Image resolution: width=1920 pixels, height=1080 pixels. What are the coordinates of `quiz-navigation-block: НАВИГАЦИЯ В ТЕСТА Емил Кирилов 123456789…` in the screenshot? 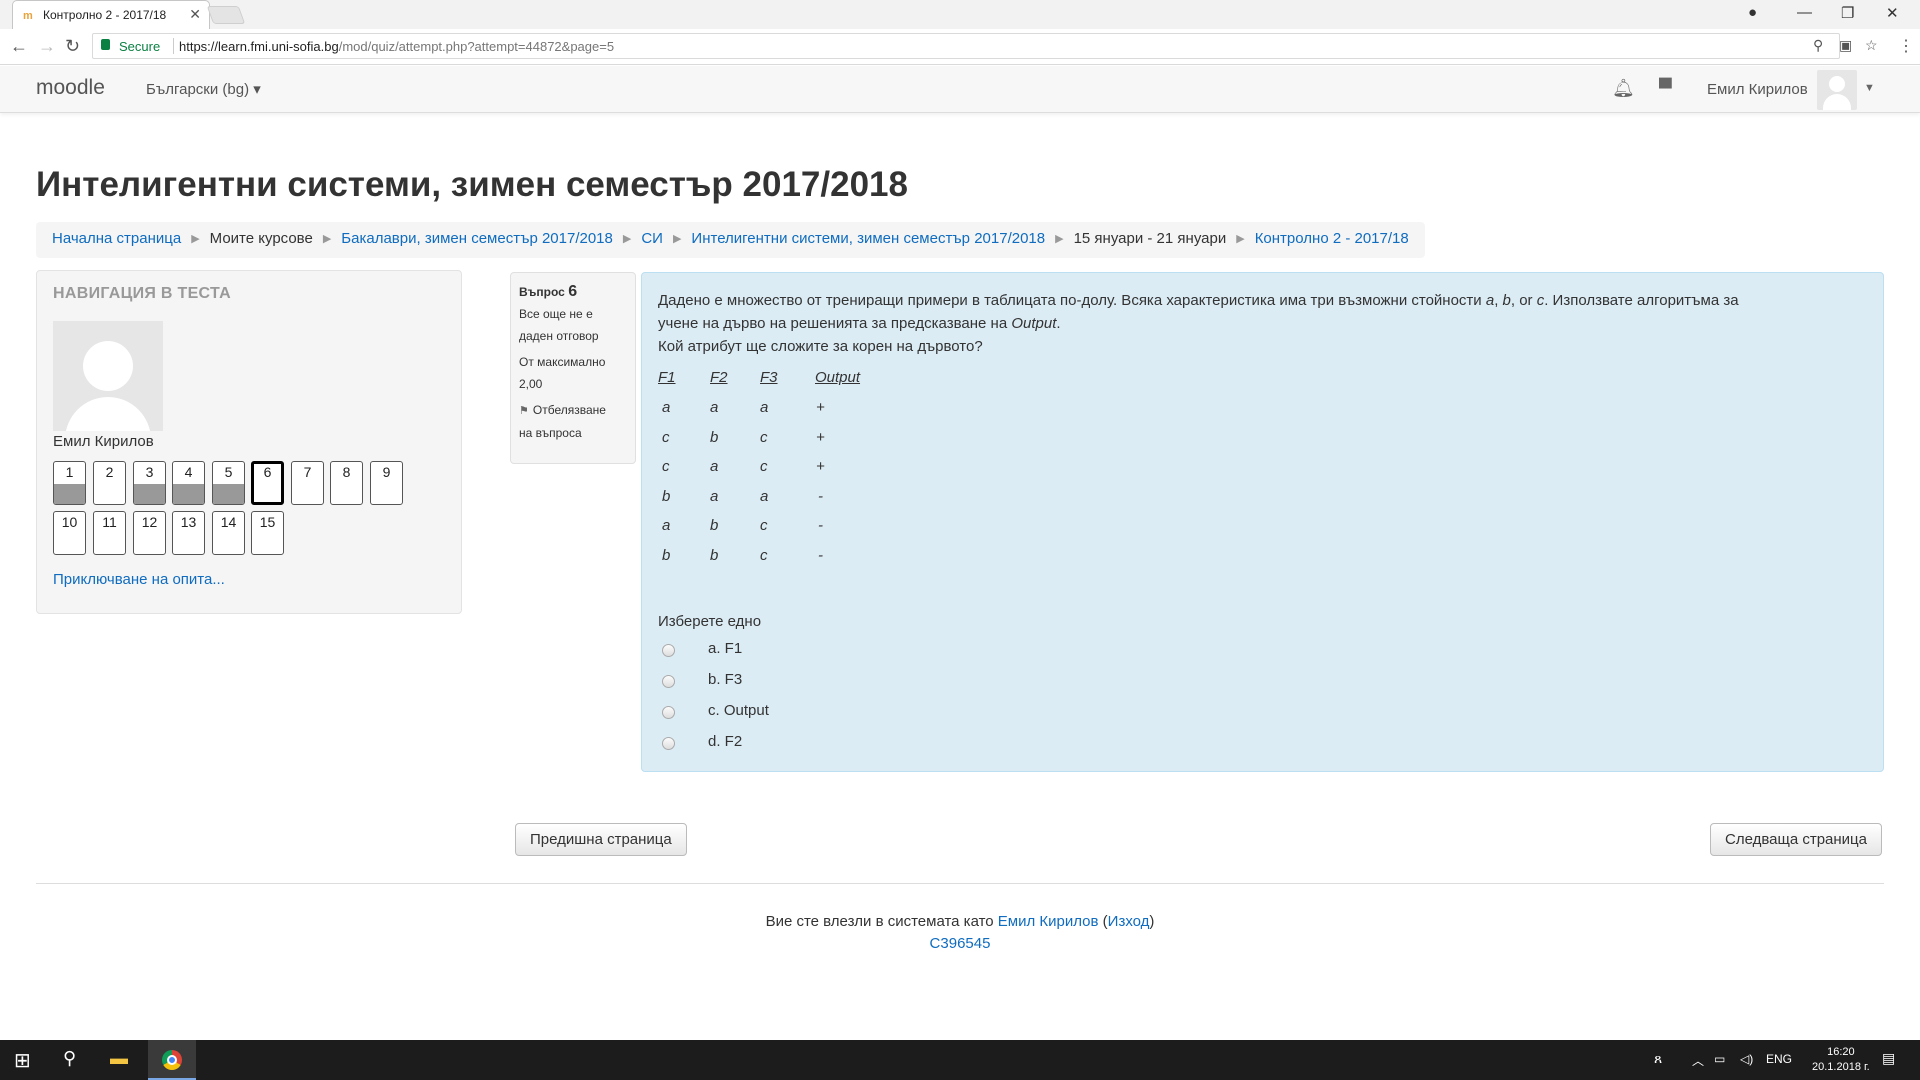 It's located at (249, 442).